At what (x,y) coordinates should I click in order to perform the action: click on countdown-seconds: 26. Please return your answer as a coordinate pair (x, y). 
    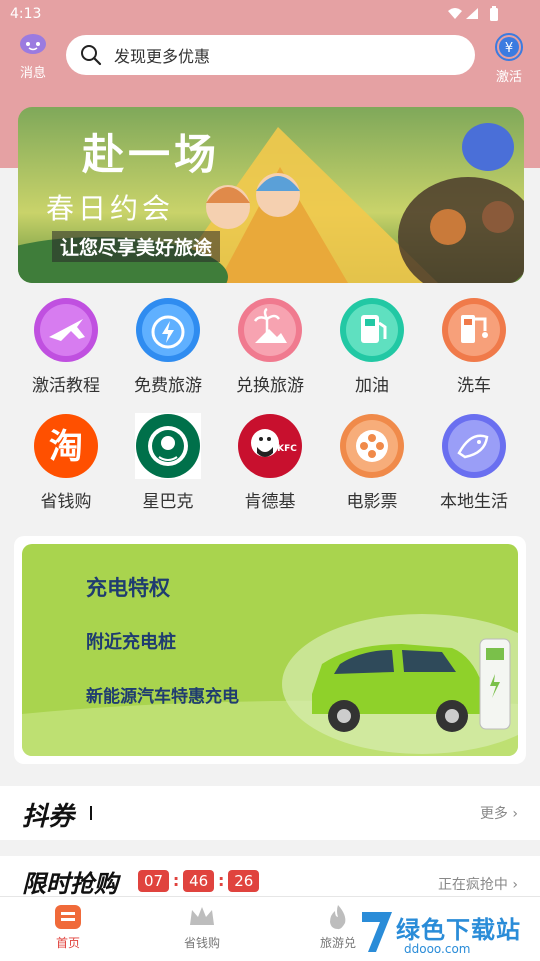
    Looking at the image, I should click on (244, 881).